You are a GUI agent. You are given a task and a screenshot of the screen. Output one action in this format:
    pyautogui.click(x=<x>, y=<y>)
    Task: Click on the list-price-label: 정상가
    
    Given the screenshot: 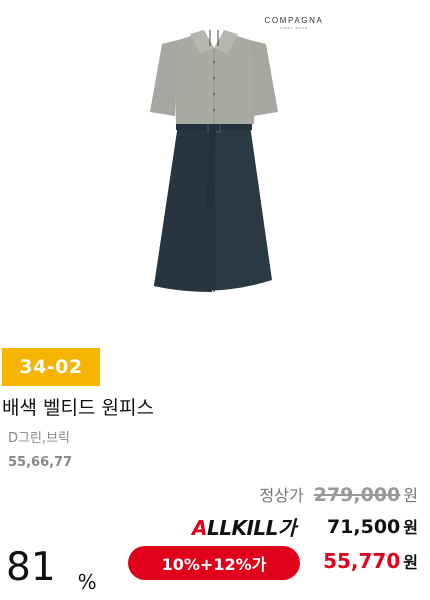 What is the action you would take?
    pyautogui.click(x=281, y=495)
    